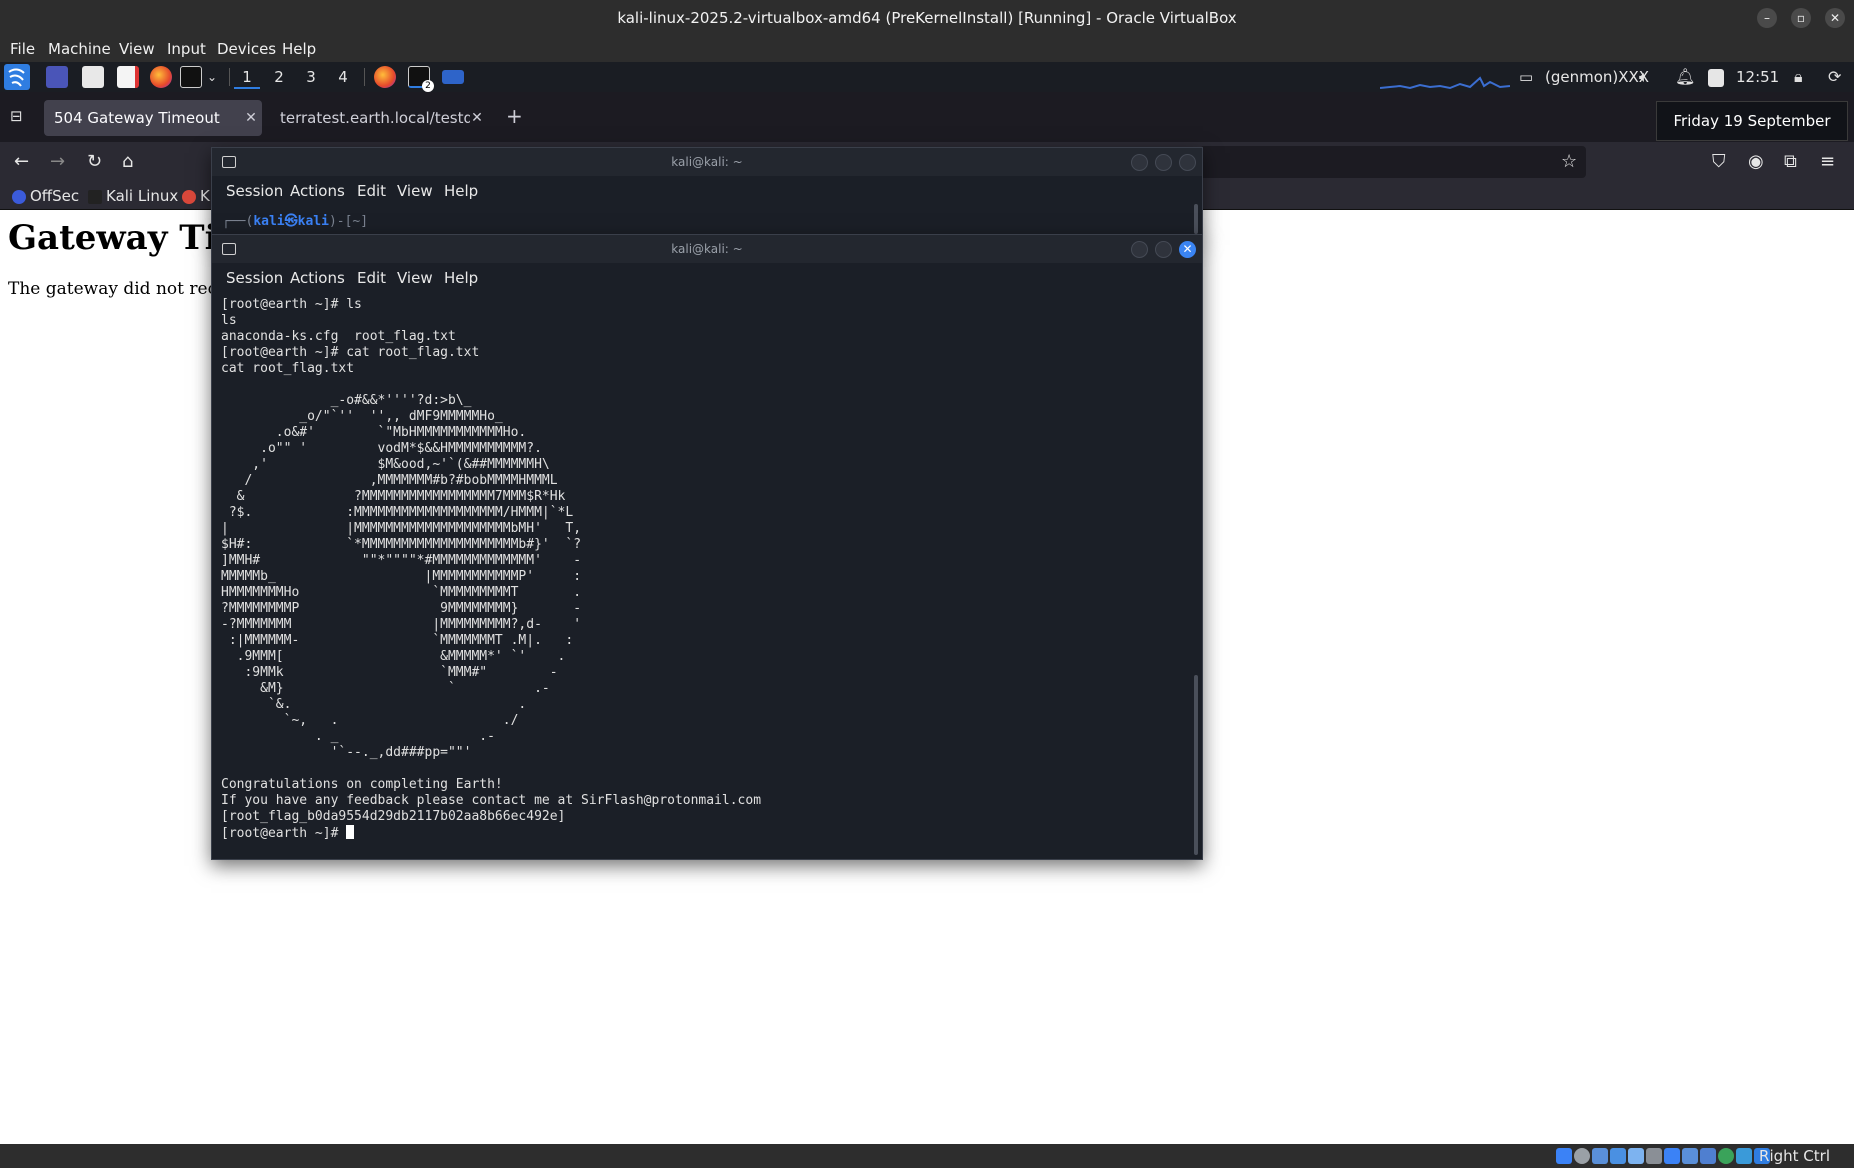 The width and height of the screenshot is (1854, 1168). What do you see at coordinates (21, 162) in the screenshot?
I see `back-arrow-icon: ←` at bounding box center [21, 162].